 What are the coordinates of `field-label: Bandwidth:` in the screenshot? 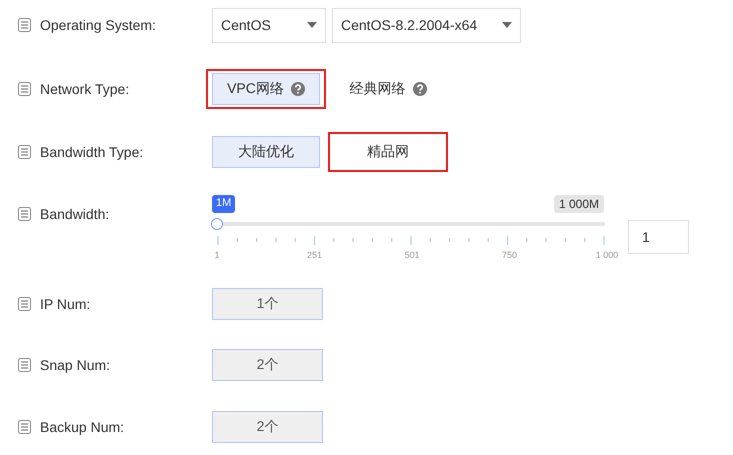 It's located at (75, 214).